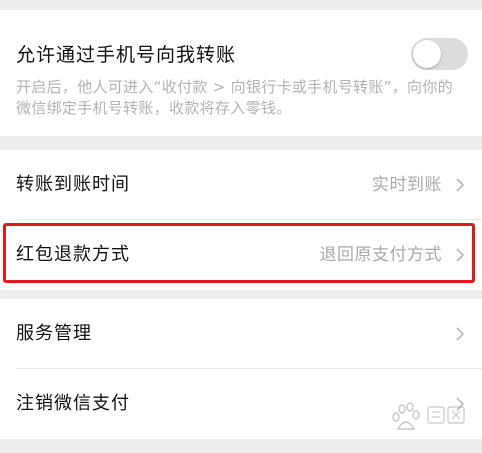 This screenshot has height=453, width=482. What do you see at coordinates (73, 403) in the screenshot?
I see `cancel-wechat-pay-label: 注销微信支付` at bounding box center [73, 403].